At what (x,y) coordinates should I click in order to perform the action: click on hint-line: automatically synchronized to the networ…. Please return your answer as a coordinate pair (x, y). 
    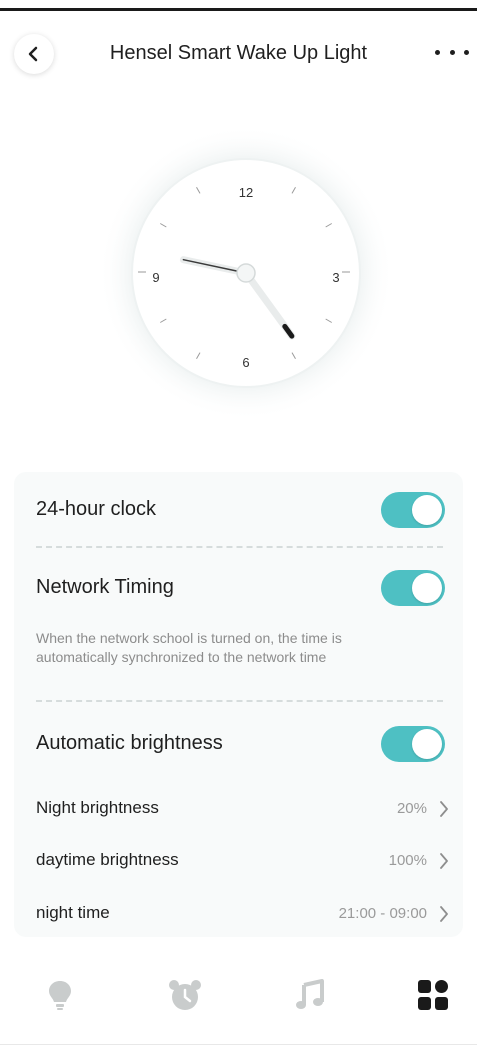
    Looking at the image, I should click on (181, 657).